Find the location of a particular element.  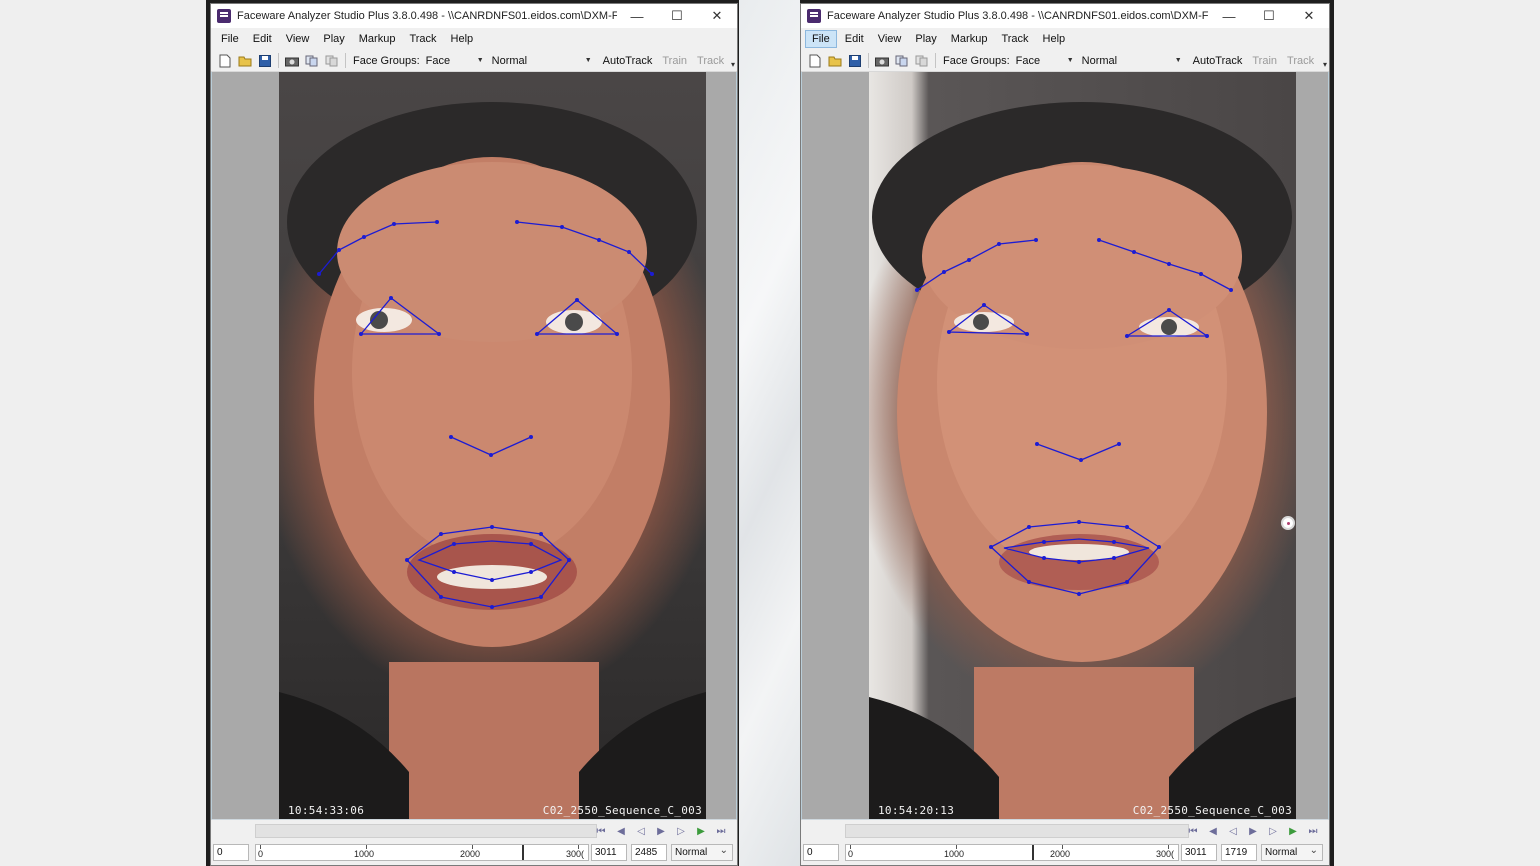

menu-bar: File Edit View Play Markup Track Help is located at coordinates (1065, 39).